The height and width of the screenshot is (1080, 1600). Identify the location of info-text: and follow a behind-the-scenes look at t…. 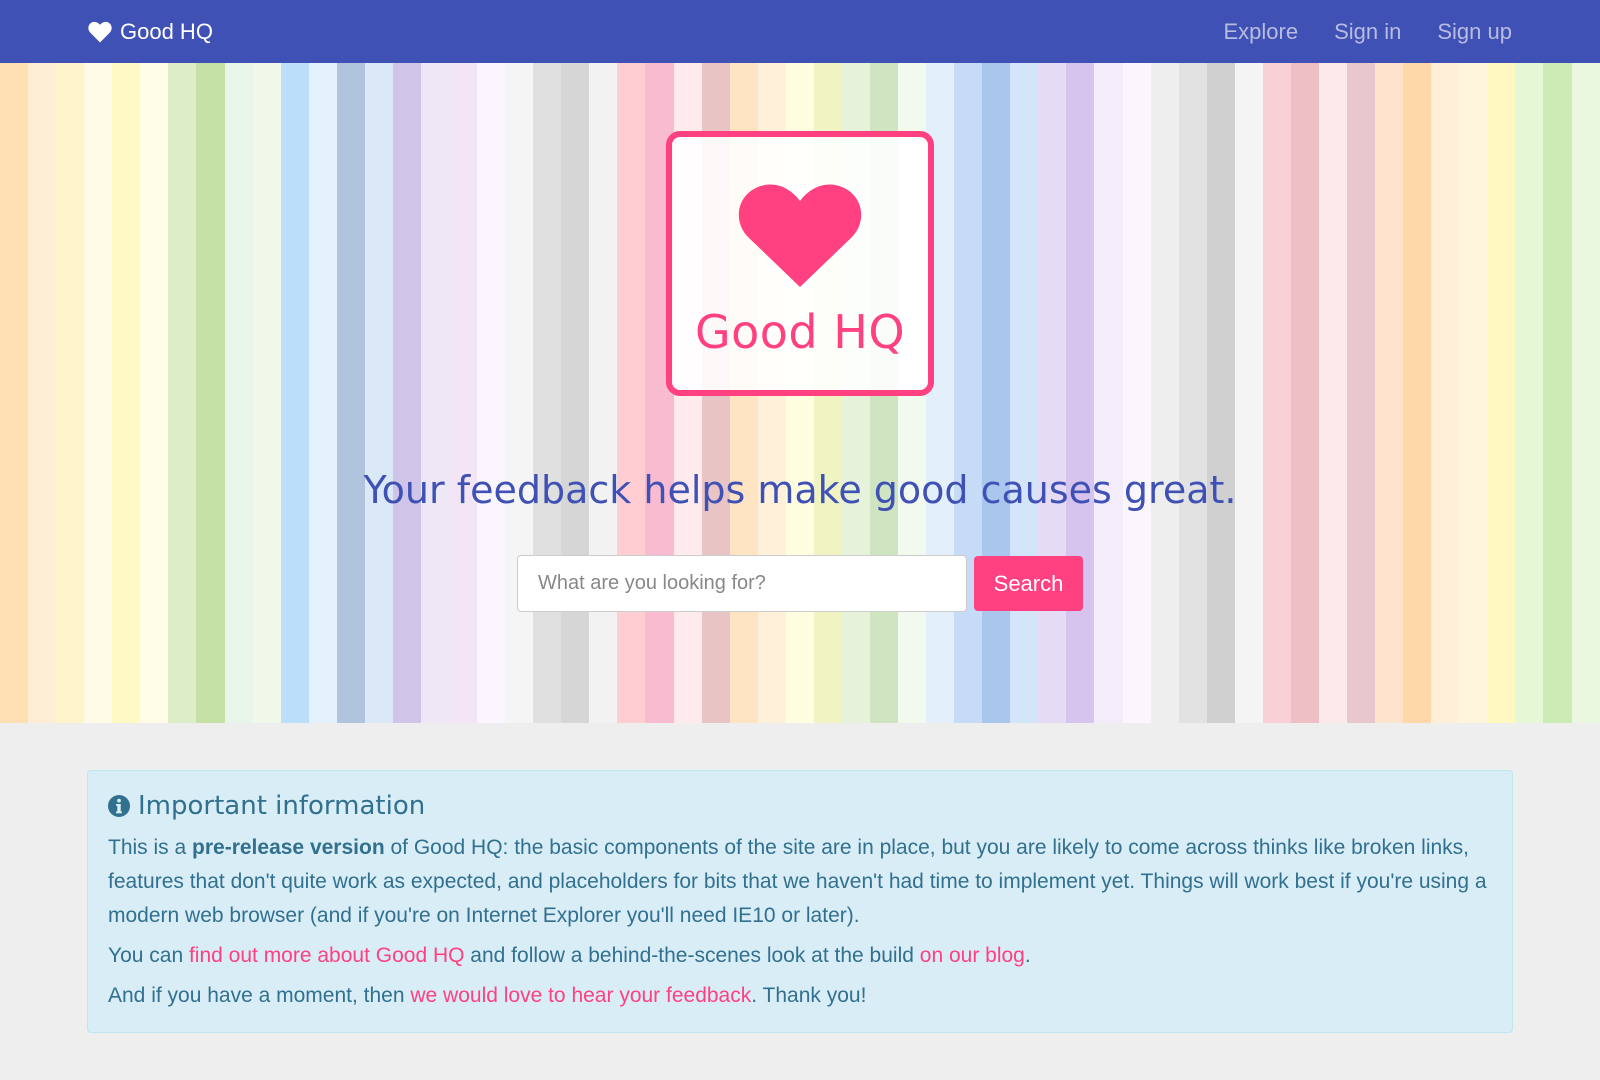
(692, 955).